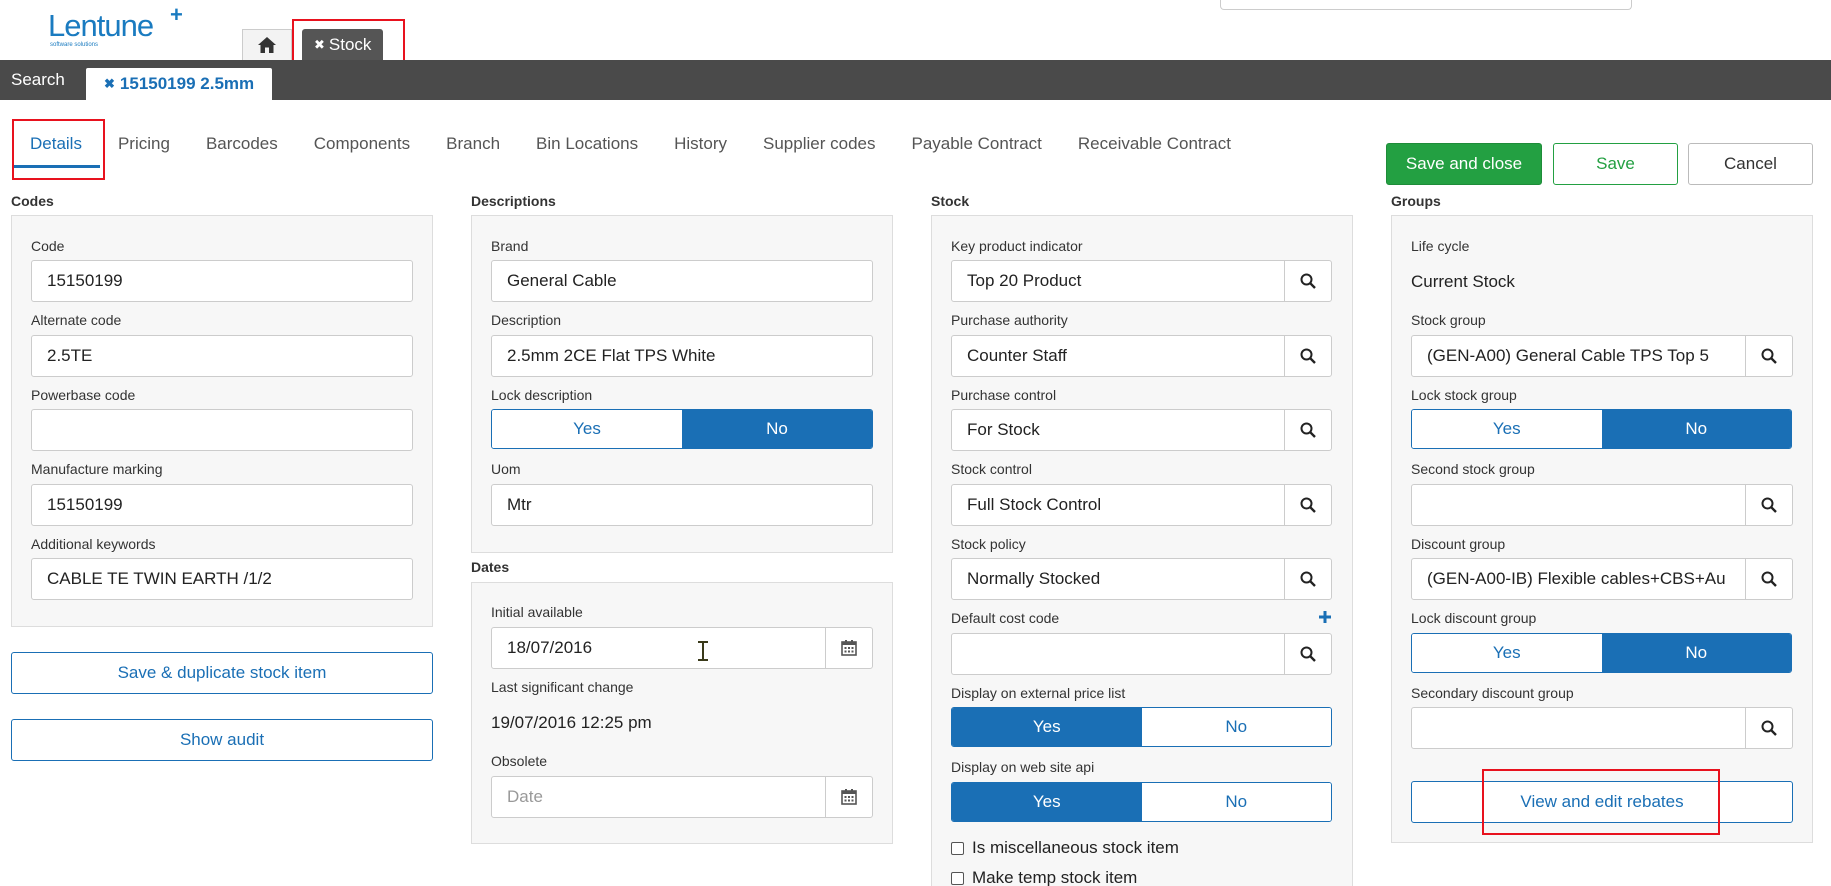 Image resolution: width=1831 pixels, height=886 pixels. Describe the element at coordinates (1696, 653) in the screenshot. I see `lock-discount-group-no: No` at that location.